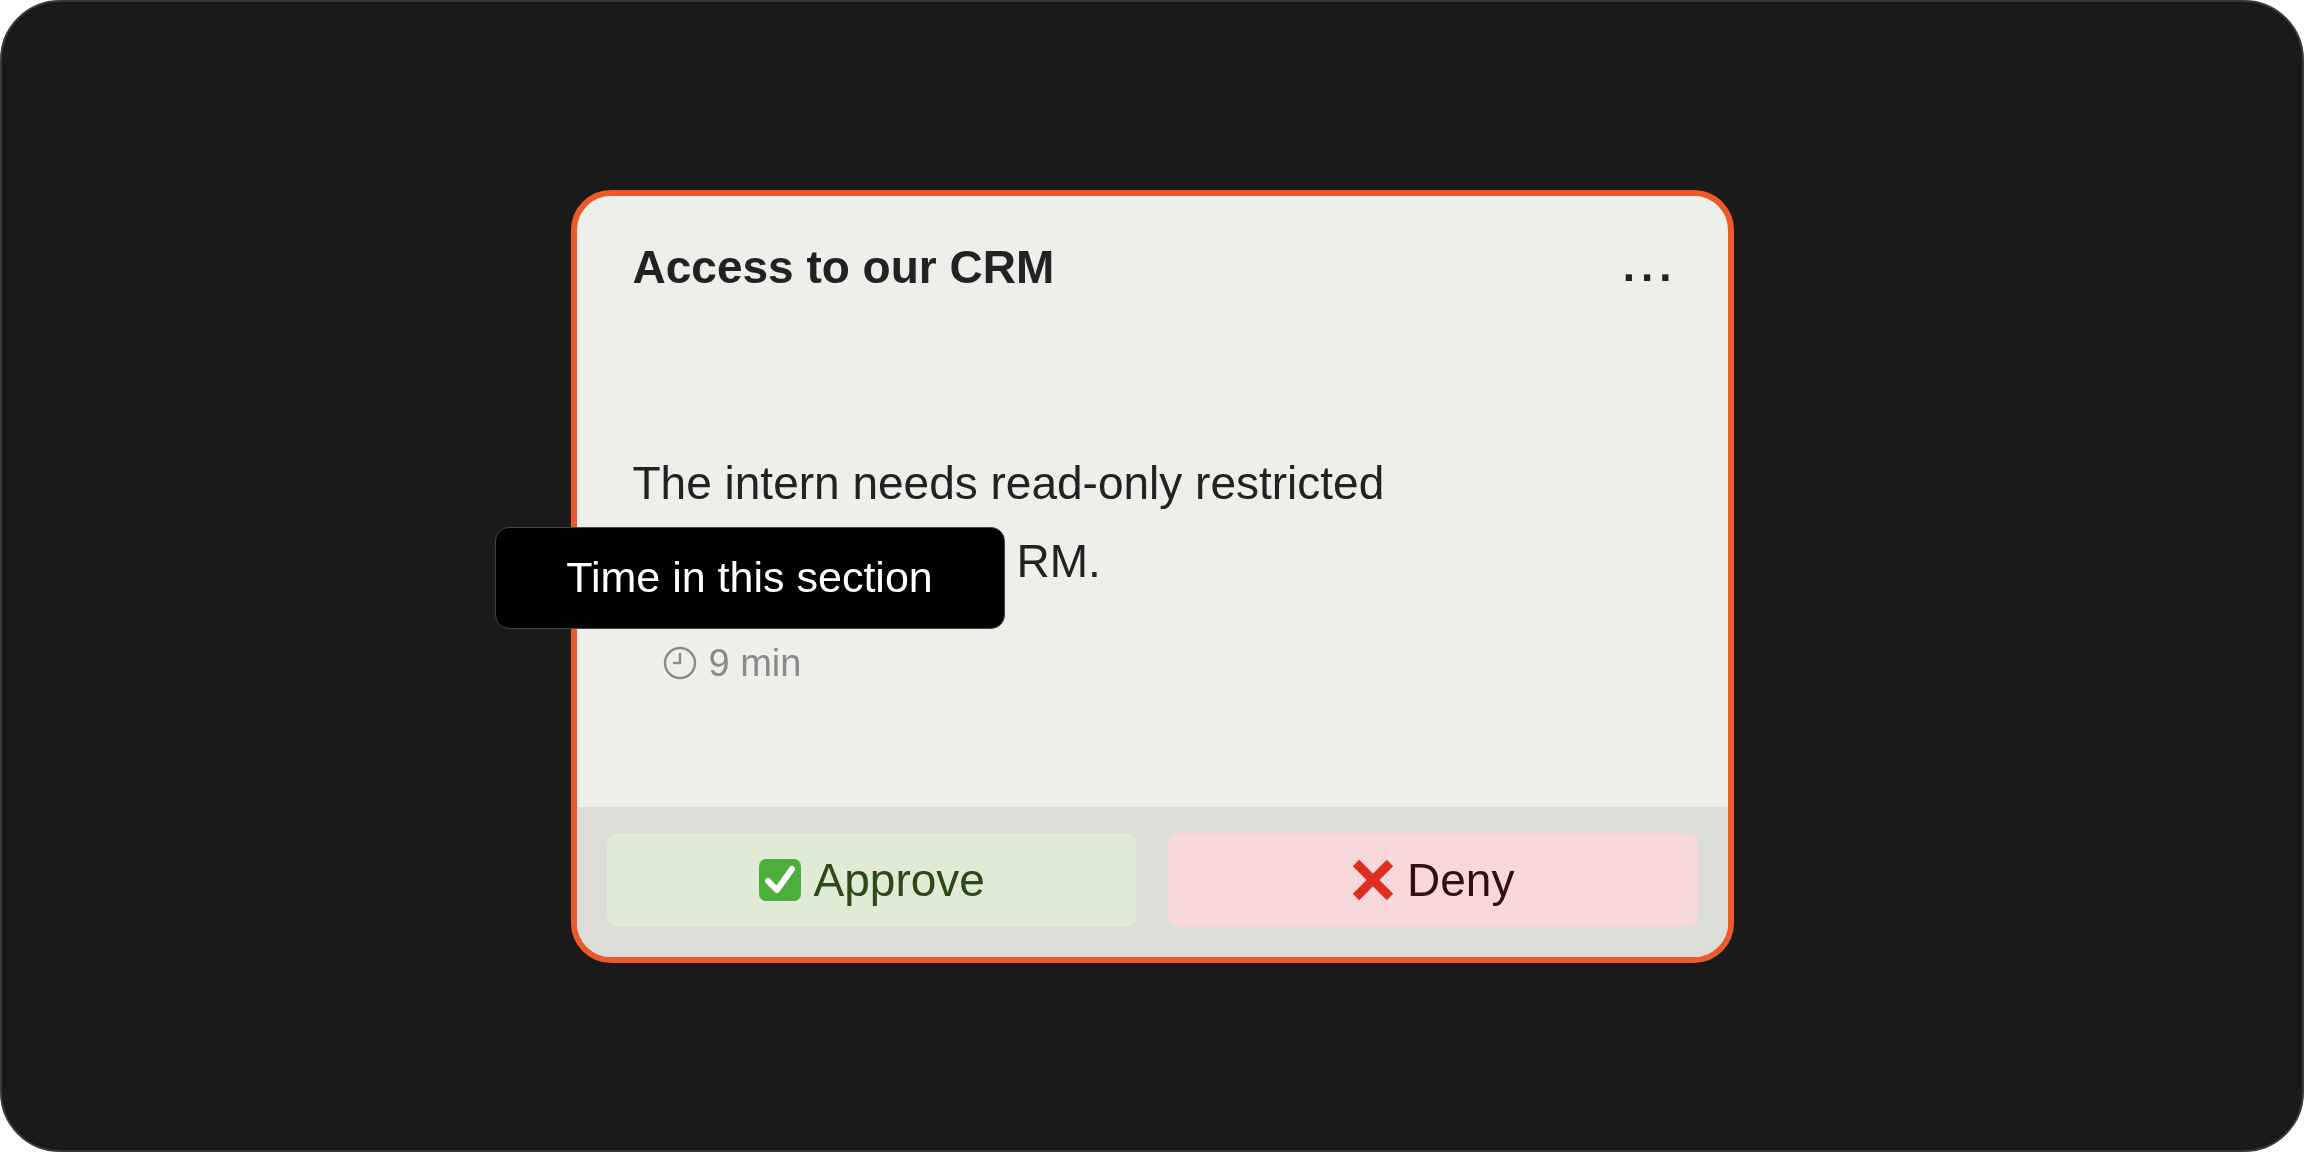 Image resolution: width=2304 pixels, height=1152 pixels. Describe the element at coordinates (1373, 879) in the screenshot. I see `cross-icon` at that location.